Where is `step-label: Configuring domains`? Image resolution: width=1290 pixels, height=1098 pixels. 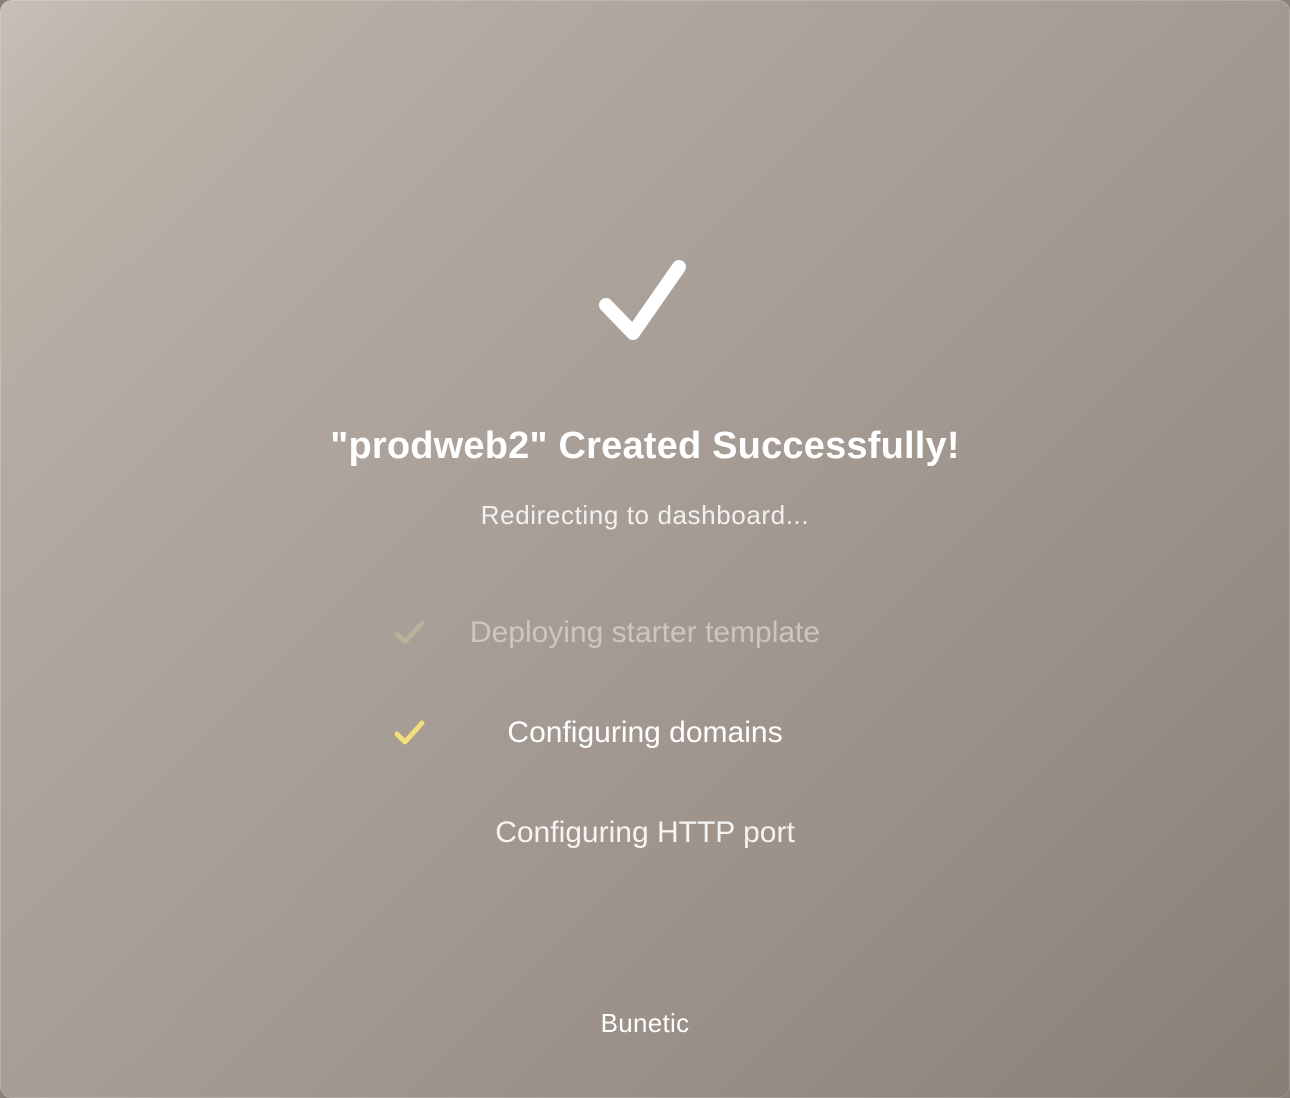 step-label: Configuring domains is located at coordinates (645, 732).